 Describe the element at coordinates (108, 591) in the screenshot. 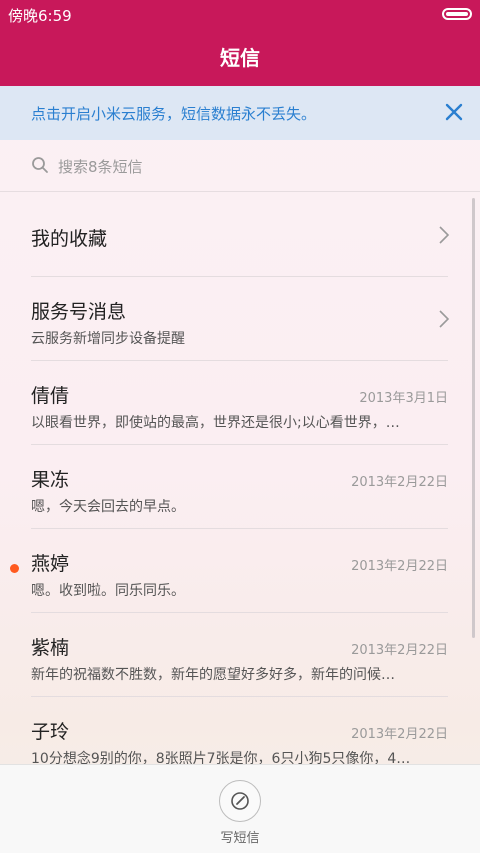

I see `conversation-snippet: 嗯。收到啦。同乐同乐。` at that location.